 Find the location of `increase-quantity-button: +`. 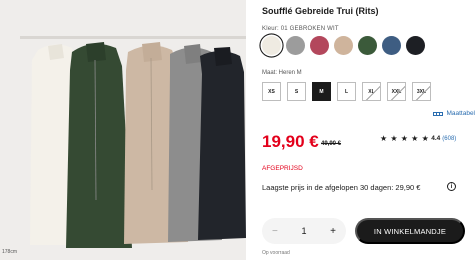

increase-quantity-button: + is located at coordinates (333, 231).